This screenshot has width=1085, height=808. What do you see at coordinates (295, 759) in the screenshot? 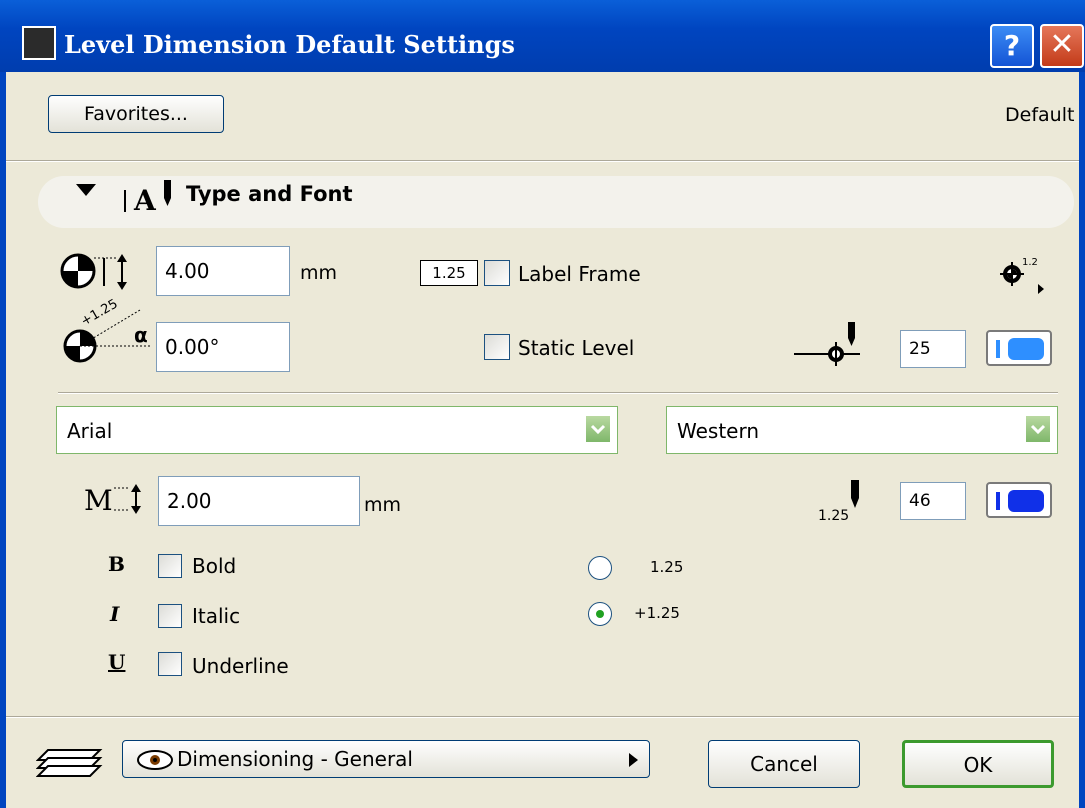
I see `layer-value: Dimensioning - General` at bounding box center [295, 759].